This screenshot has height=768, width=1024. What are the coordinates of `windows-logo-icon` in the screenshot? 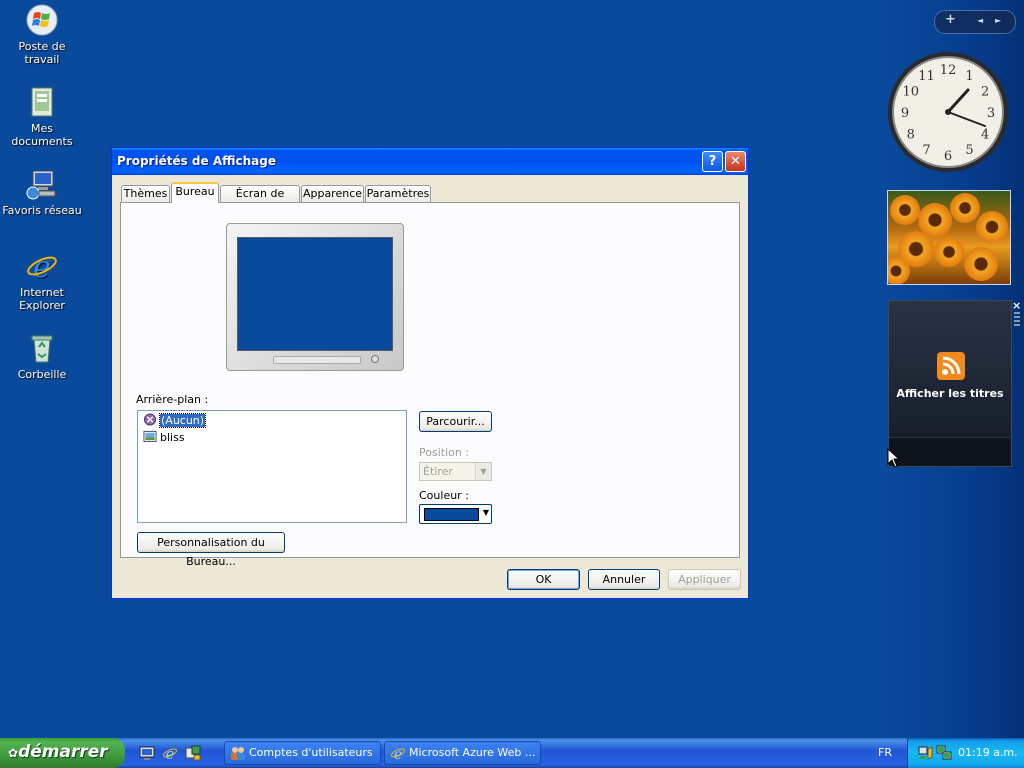 It's located at (42, 20).